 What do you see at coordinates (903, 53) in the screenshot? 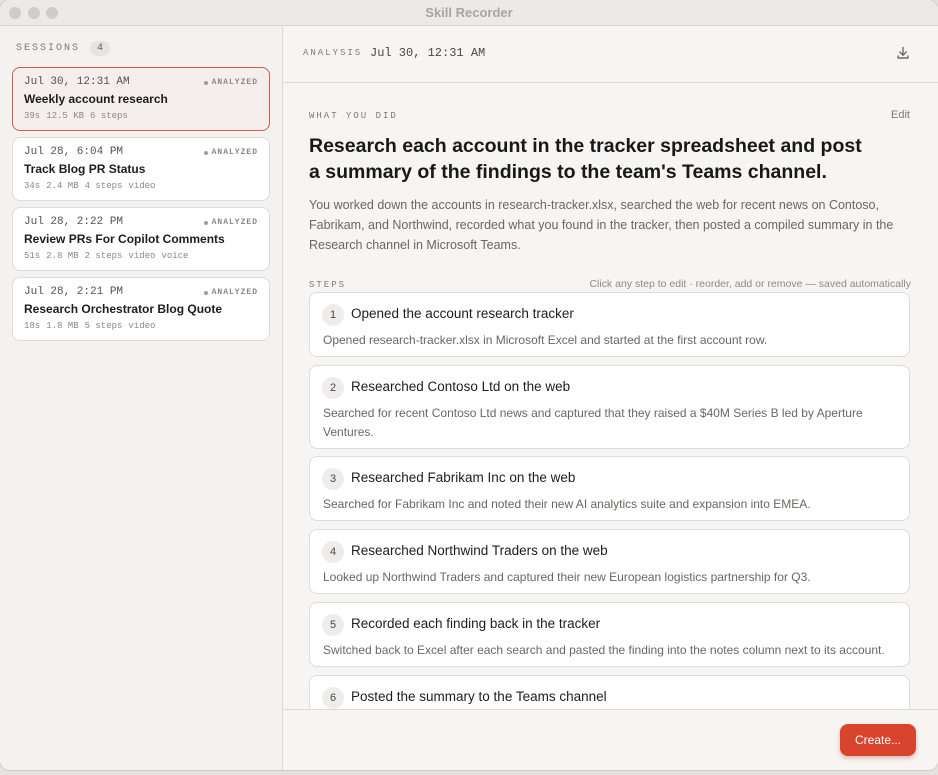
I see `download-icon` at bounding box center [903, 53].